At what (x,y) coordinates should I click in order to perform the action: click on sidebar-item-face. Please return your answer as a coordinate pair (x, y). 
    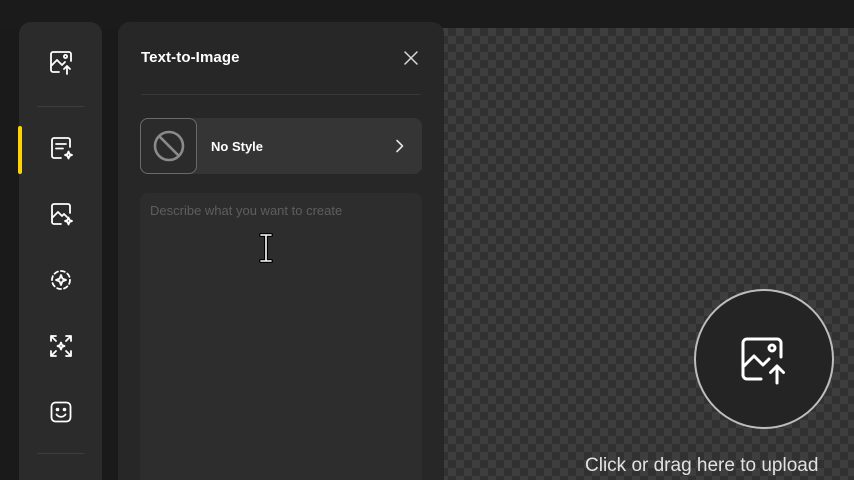
    Looking at the image, I should click on (61, 412).